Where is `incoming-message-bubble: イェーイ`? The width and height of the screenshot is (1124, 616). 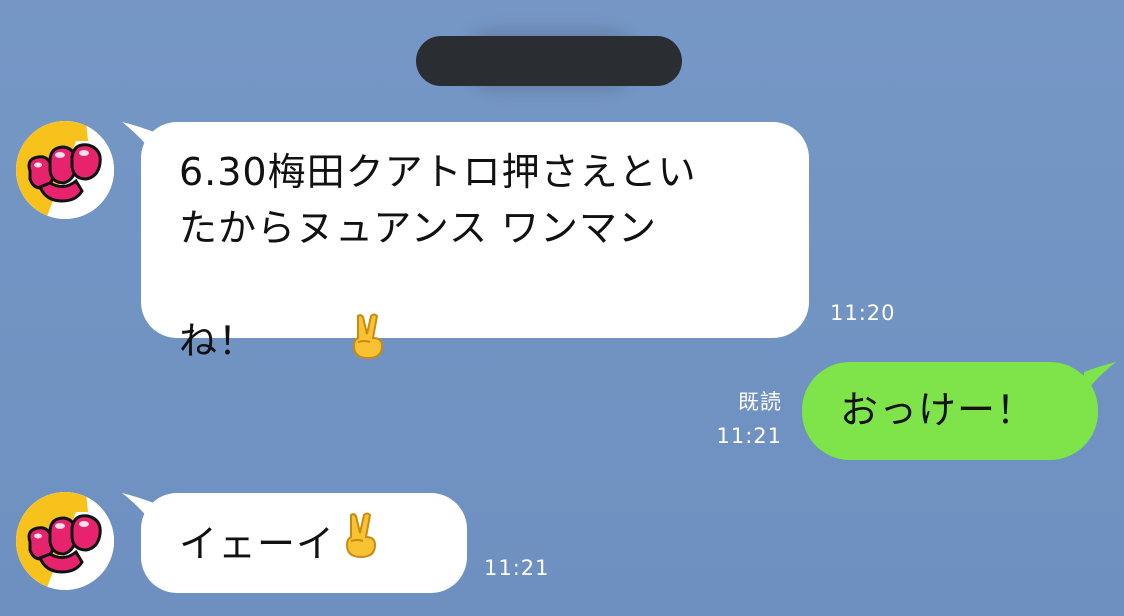 incoming-message-bubble: イェーイ is located at coordinates (304, 543).